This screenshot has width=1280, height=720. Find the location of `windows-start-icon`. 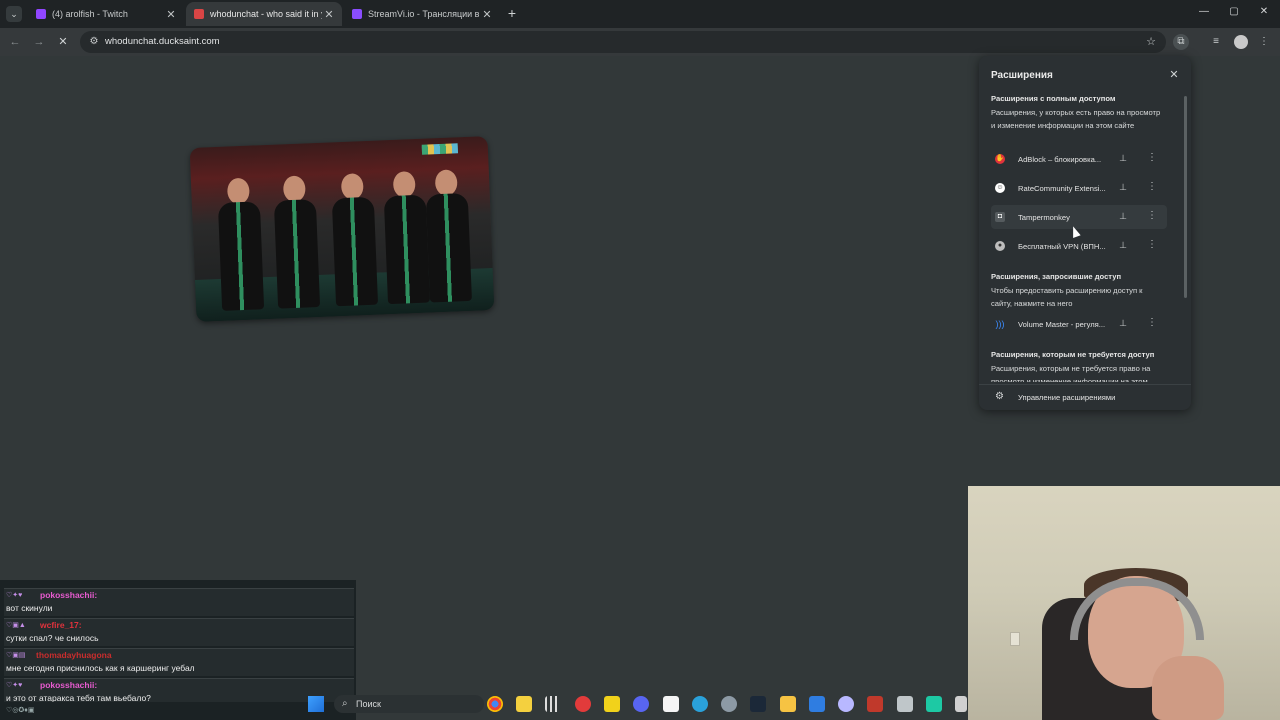

windows-start-icon is located at coordinates (316, 704).